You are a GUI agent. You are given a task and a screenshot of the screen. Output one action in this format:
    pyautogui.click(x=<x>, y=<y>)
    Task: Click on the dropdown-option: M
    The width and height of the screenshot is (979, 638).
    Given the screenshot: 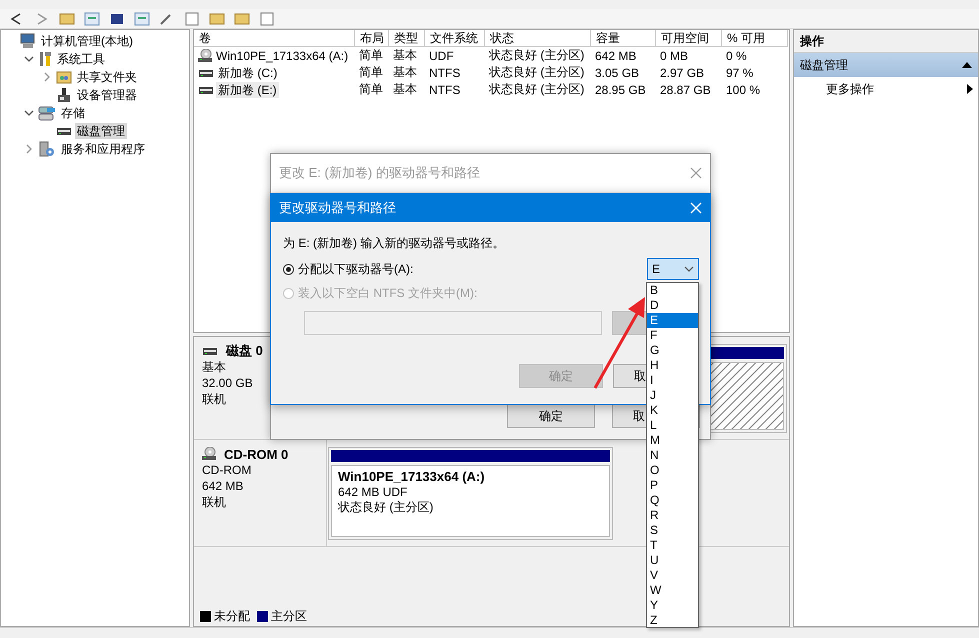 What is the action you would take?
    pyautogui.click(x=672, y=440)
    